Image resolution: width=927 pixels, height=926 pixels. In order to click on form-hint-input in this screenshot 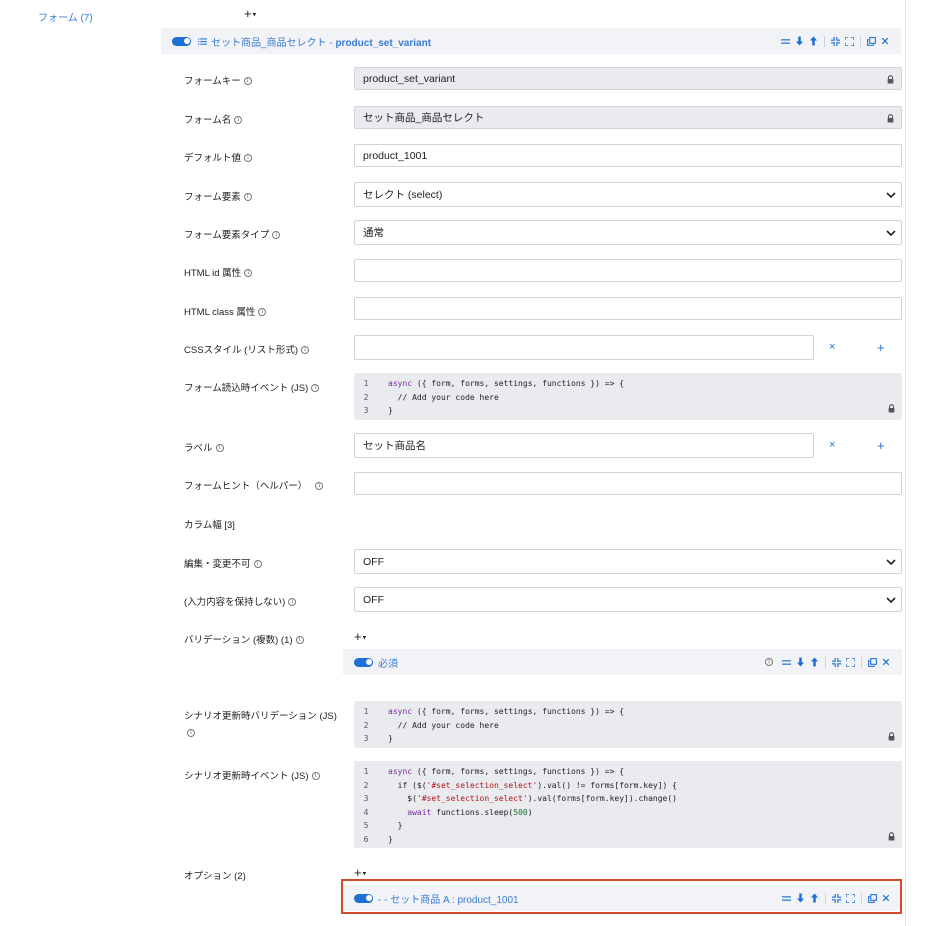, I will do `click(628, 483)`.